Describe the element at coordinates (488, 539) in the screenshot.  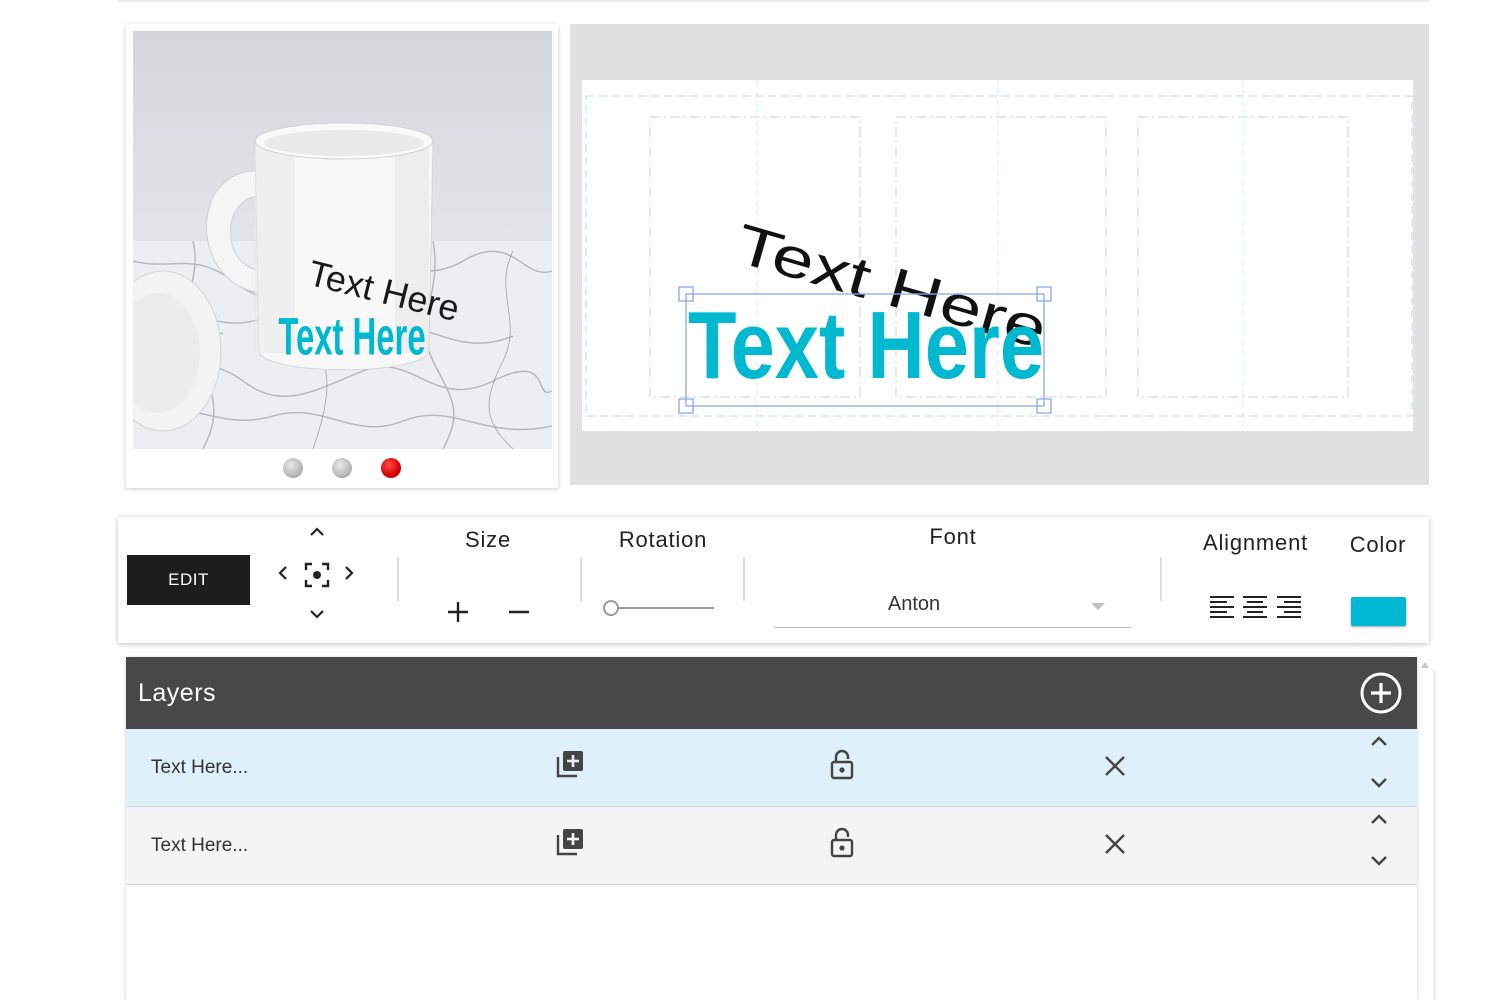
I see `size-label: Size` at that location.